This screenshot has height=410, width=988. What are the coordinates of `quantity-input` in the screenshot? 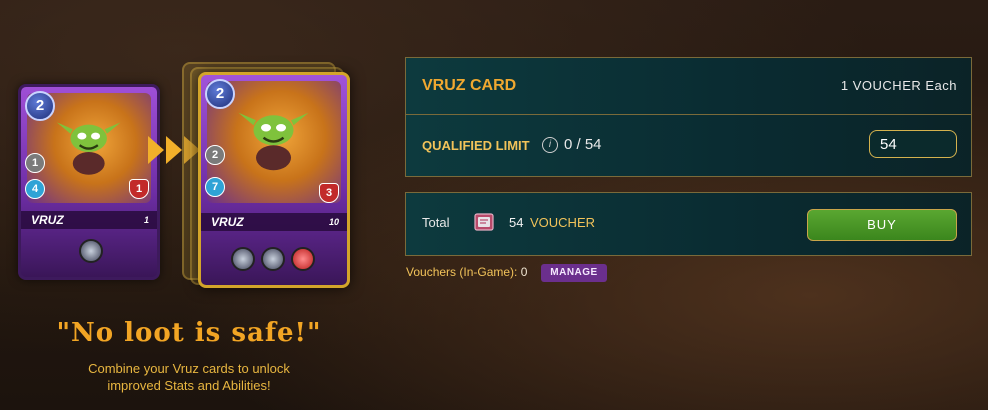 It's located at (913, 144).